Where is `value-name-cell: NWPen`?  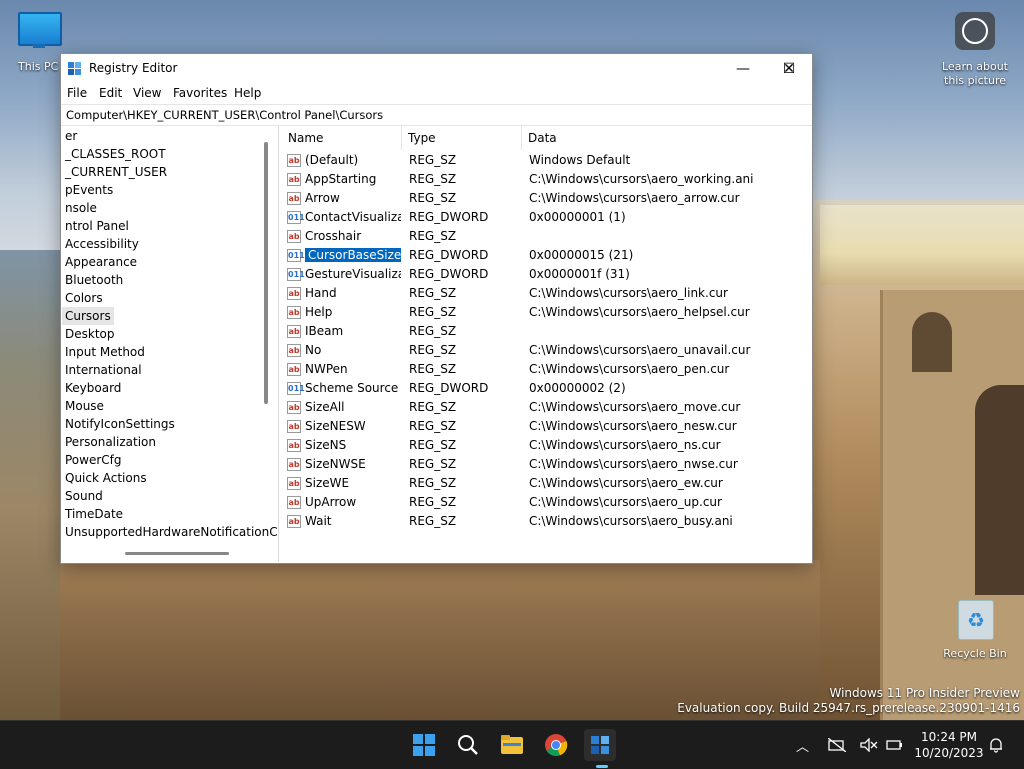 value-name-cell: NWPen is located at coordinates (353, 369).